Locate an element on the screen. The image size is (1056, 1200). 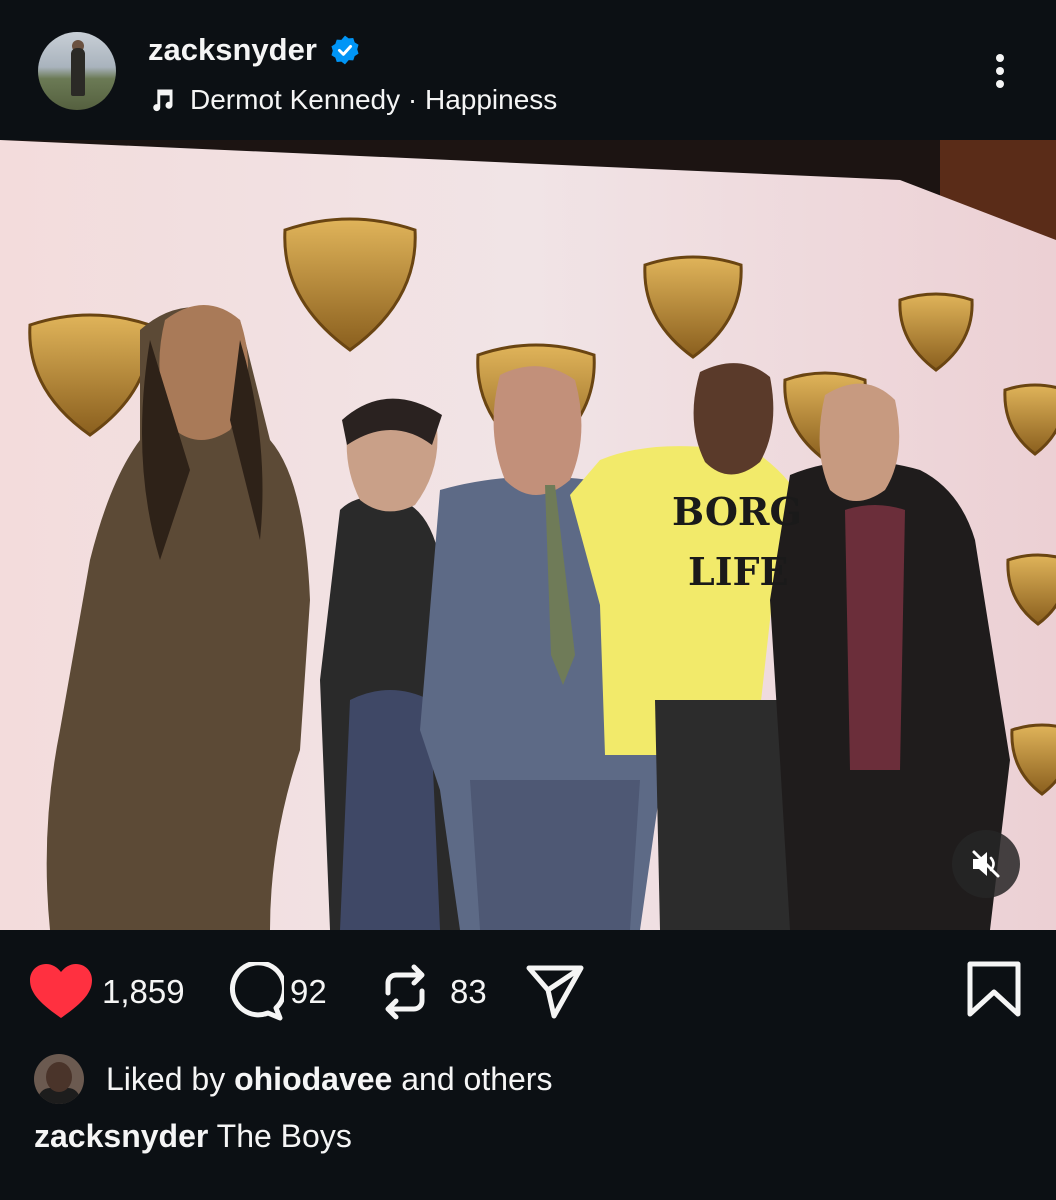
verified-badge-icon is located at coordinates (345, 50).